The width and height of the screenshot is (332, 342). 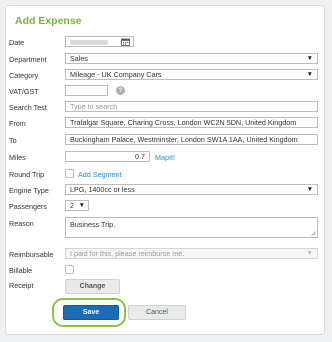 I want to click on cancel-button: Cancel, so click(x=157, y=312).